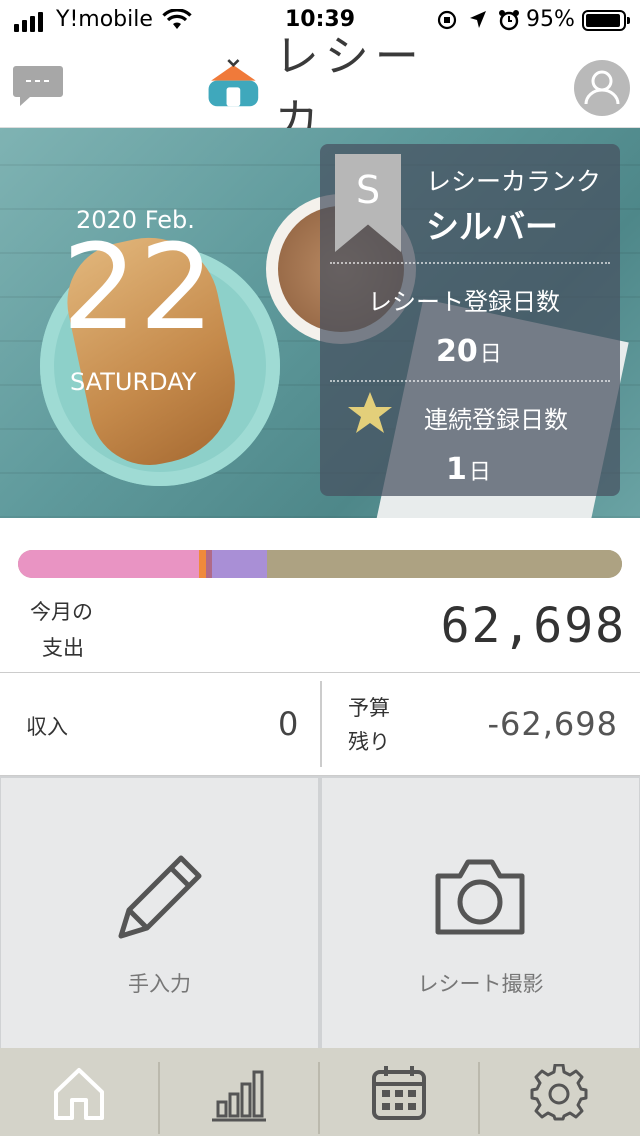  Describe the element at coordinates (61, 630) in the screenshot. I see `monthly-spend-label: 今月の 支出` at that location.